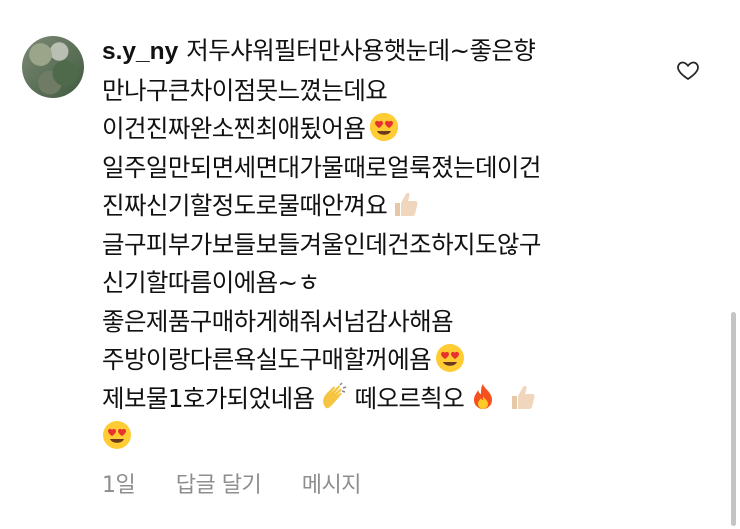  I want to click on comment-text: 진짜신기할정도로물때안껴요, so click(245, 205).